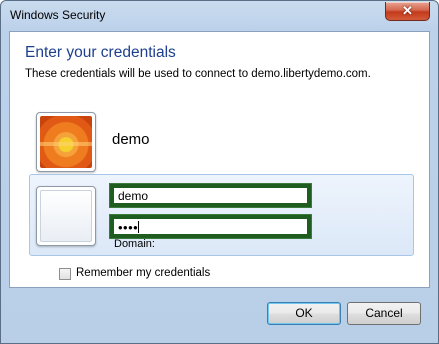  I want to click on existing-user-tile, so click(66, 142).